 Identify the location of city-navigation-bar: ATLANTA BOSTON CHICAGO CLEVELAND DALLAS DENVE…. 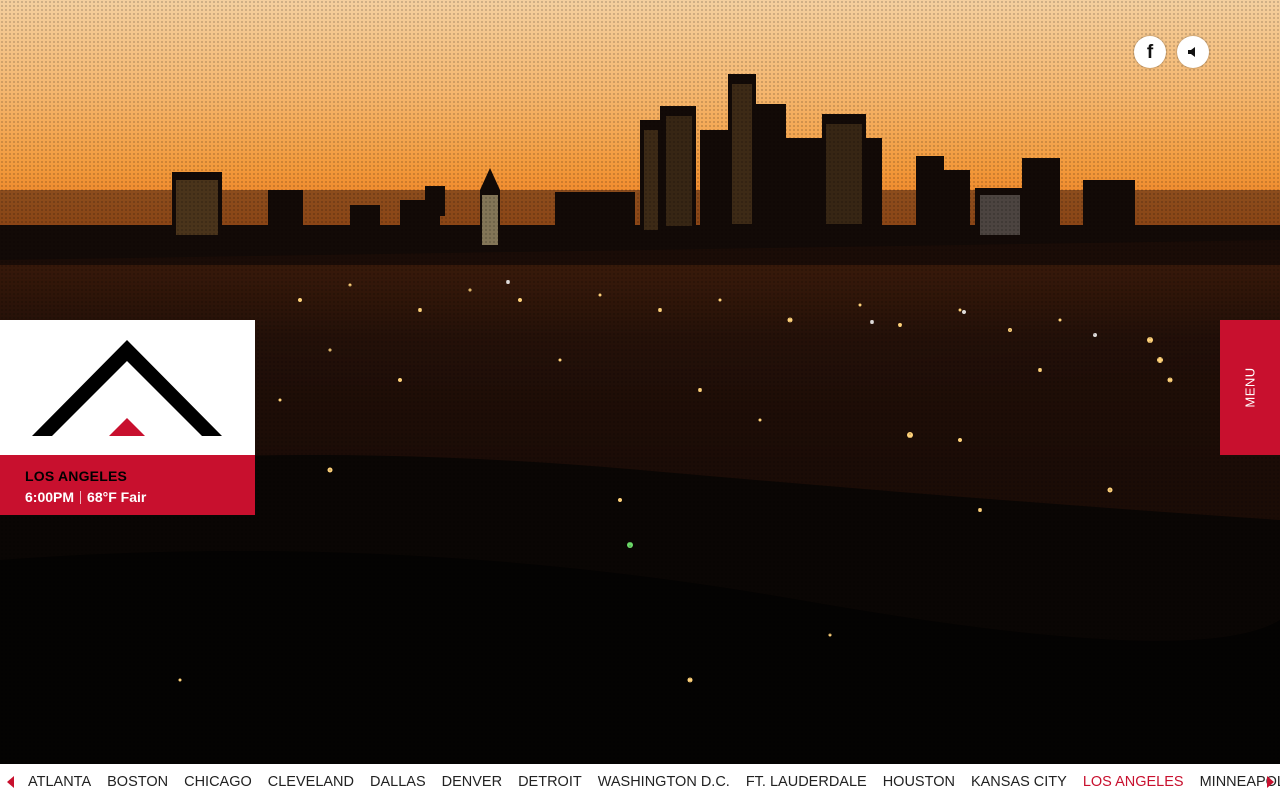
(640, 782).